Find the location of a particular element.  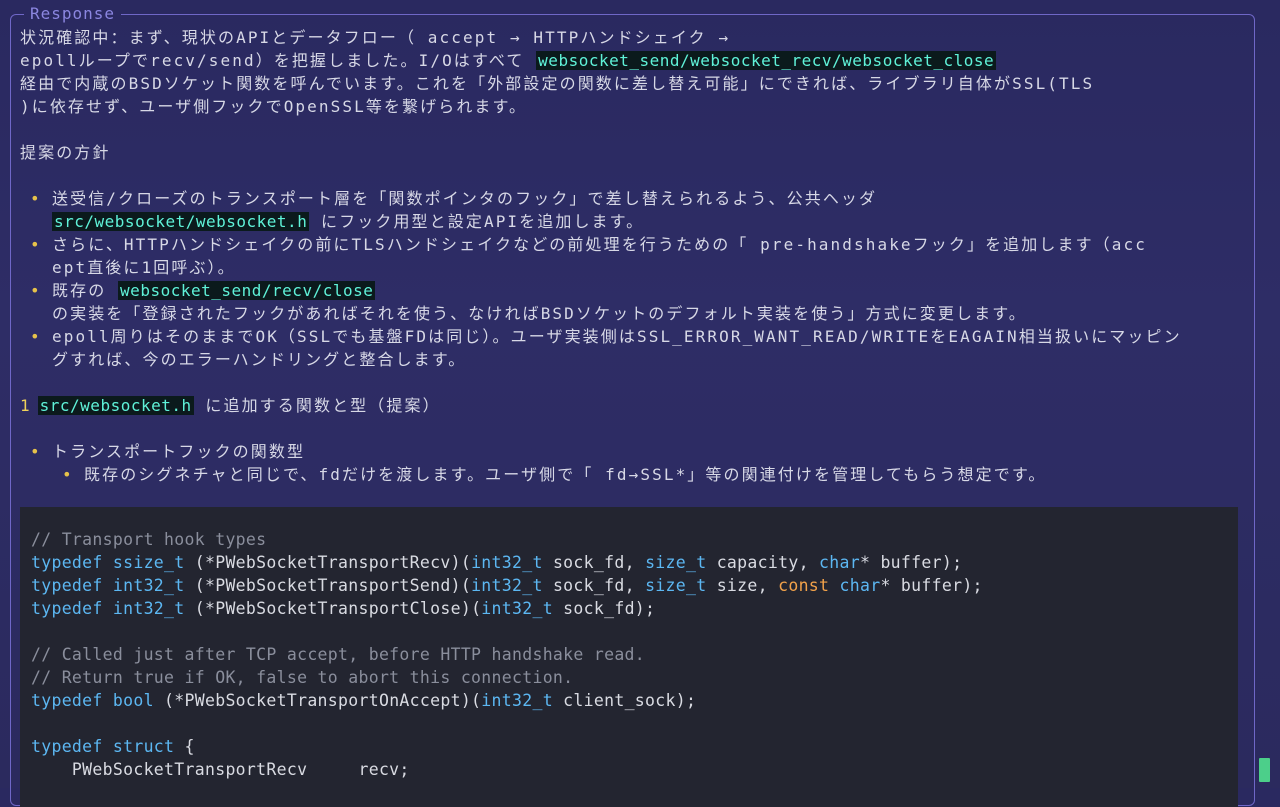

code-token: size, is located at coordinates (742, 585).